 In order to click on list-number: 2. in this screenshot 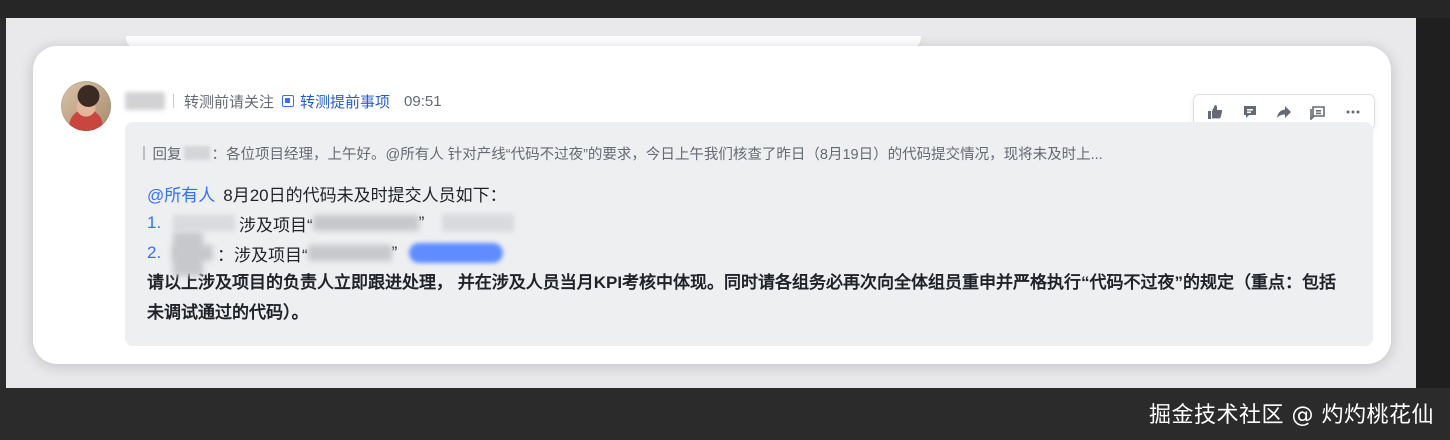, I will do `click(154, 252)`.